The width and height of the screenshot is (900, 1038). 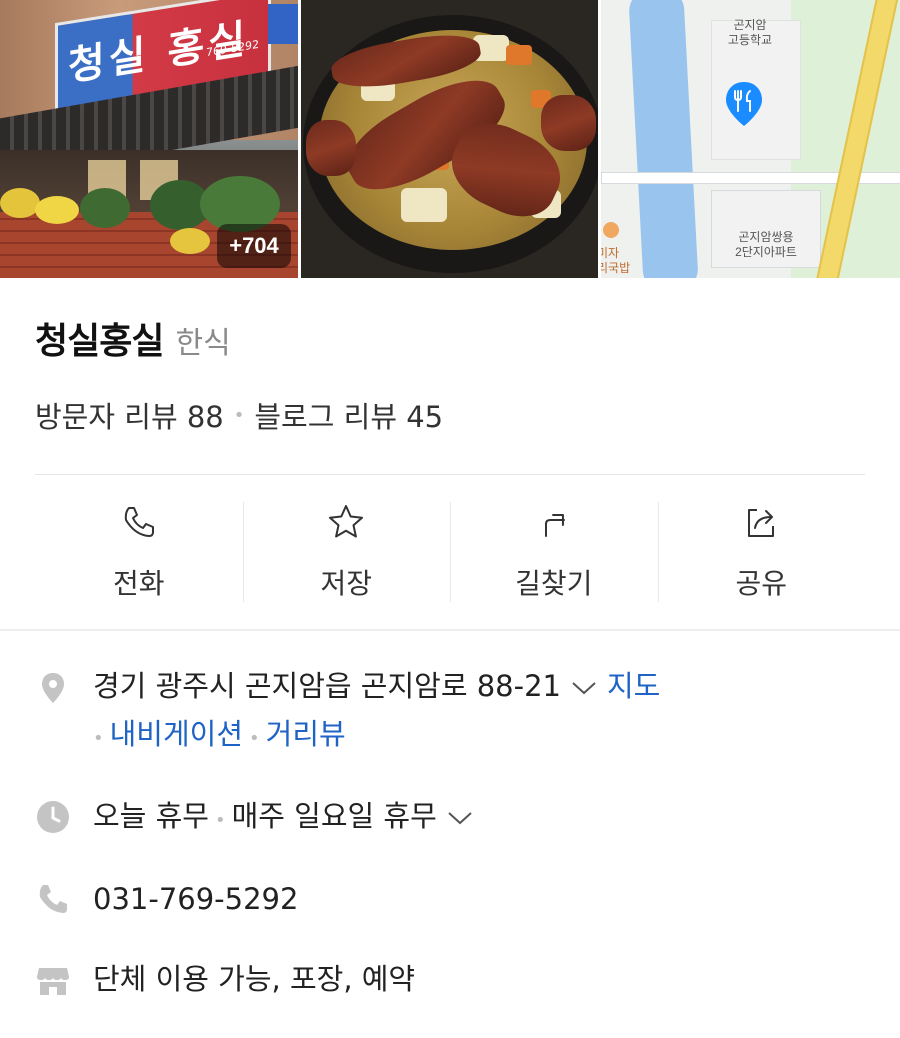 What do you see at coordinates (129, 415) in the screenshot?
I see `visitor-review-link: 방문자 리뷰 88` at bounding box center [129, 415].